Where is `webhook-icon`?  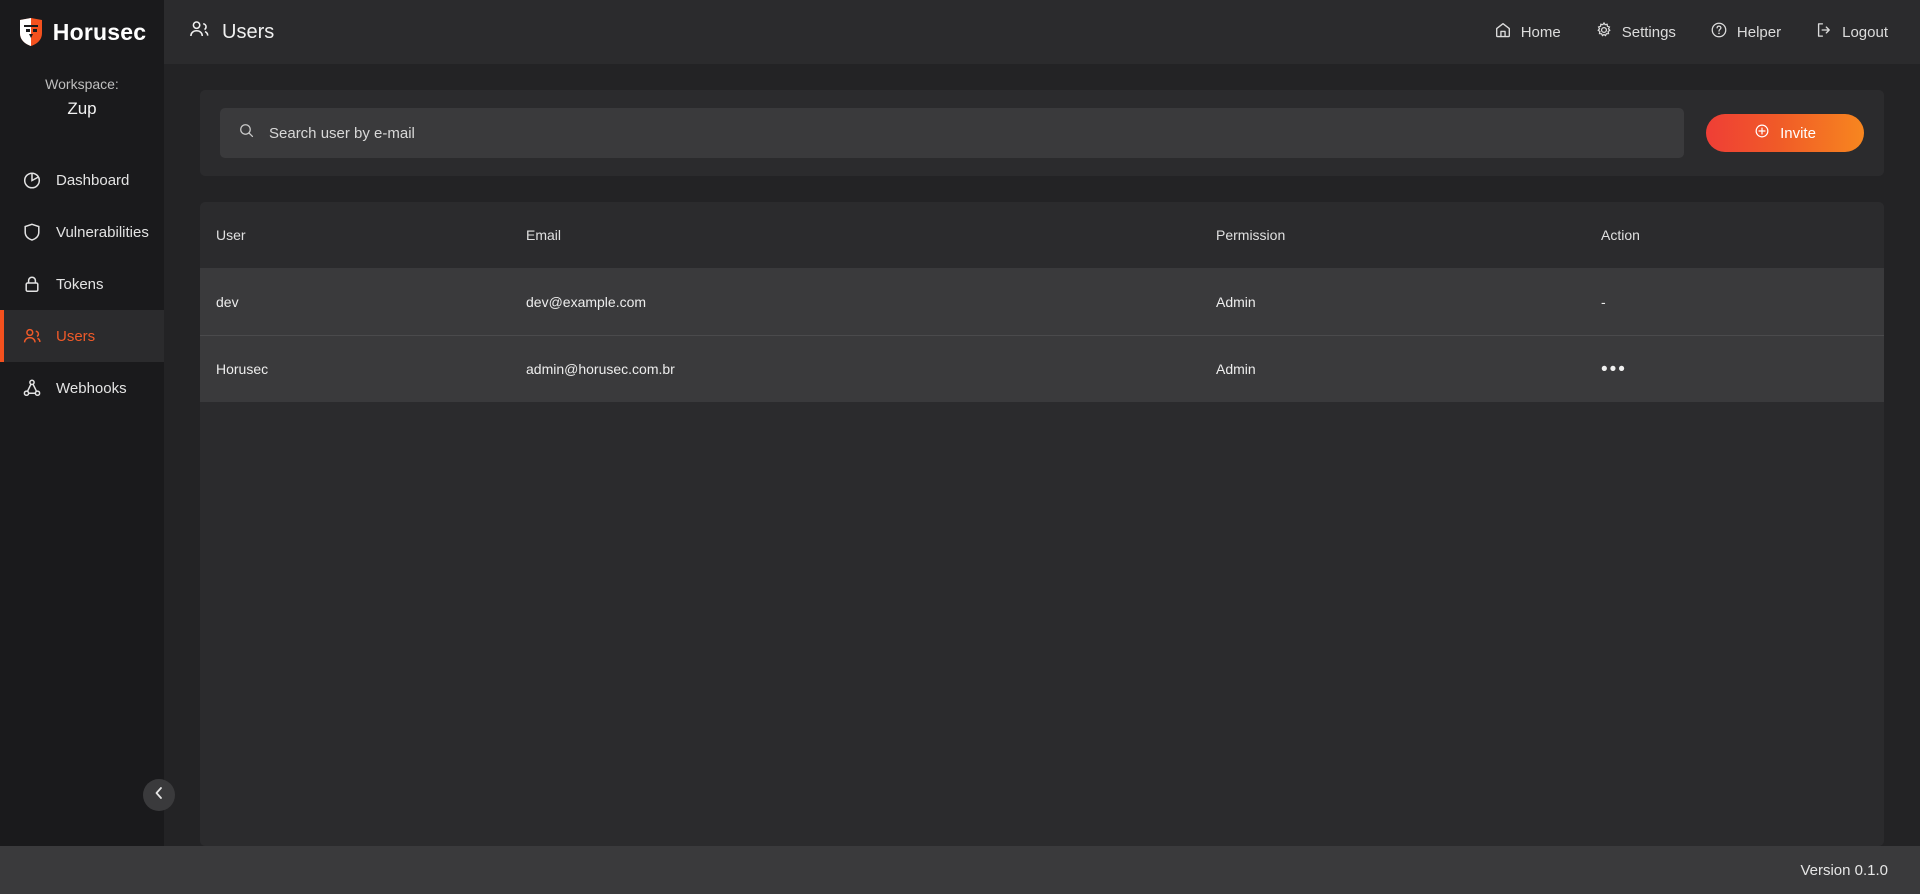 webhook-icon is located at coordinates (32, 388).